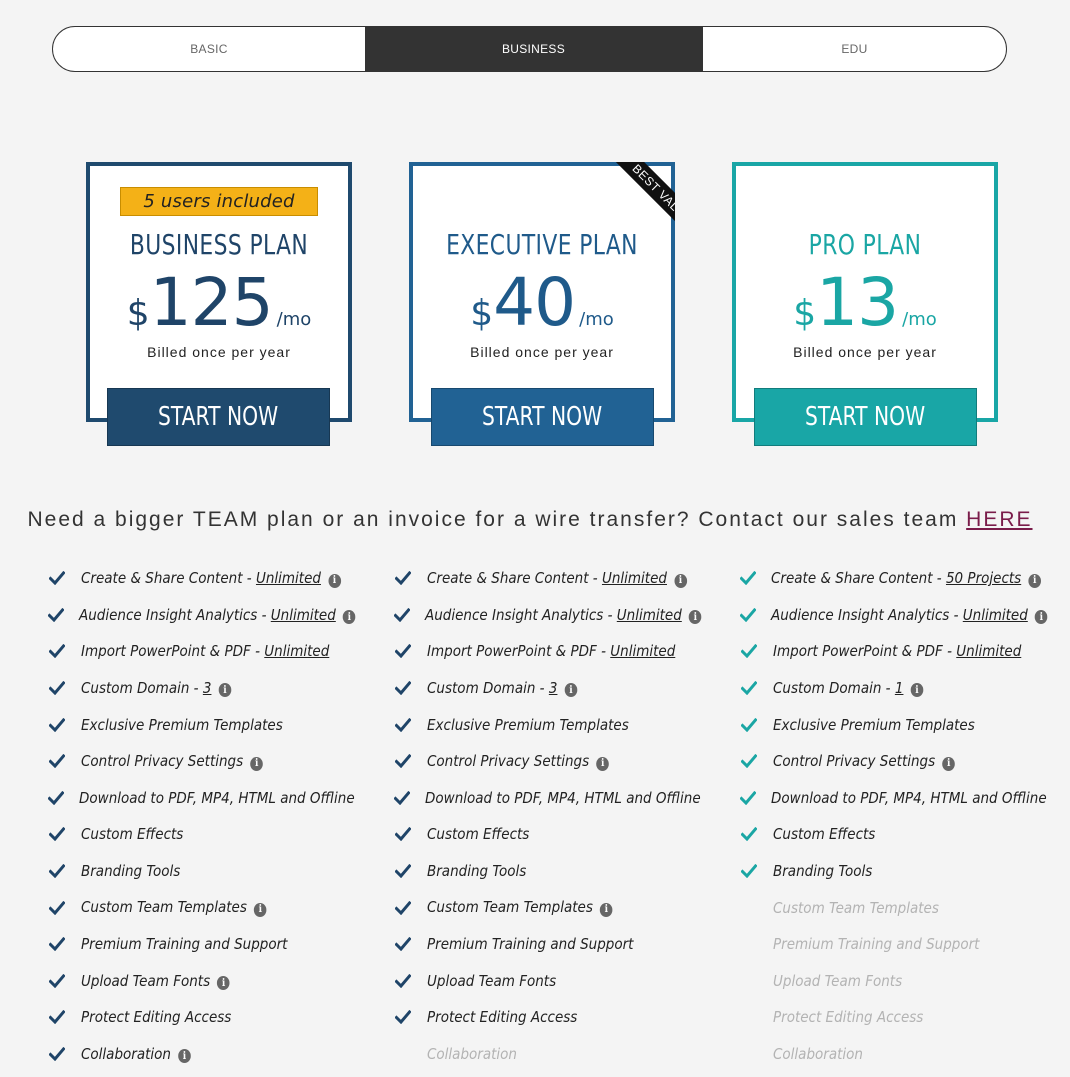 Image resolution: width=1070 pixels, height=1077 pixels. I want to click on feature-text: Custom Team Templates i, so click(174, 907).